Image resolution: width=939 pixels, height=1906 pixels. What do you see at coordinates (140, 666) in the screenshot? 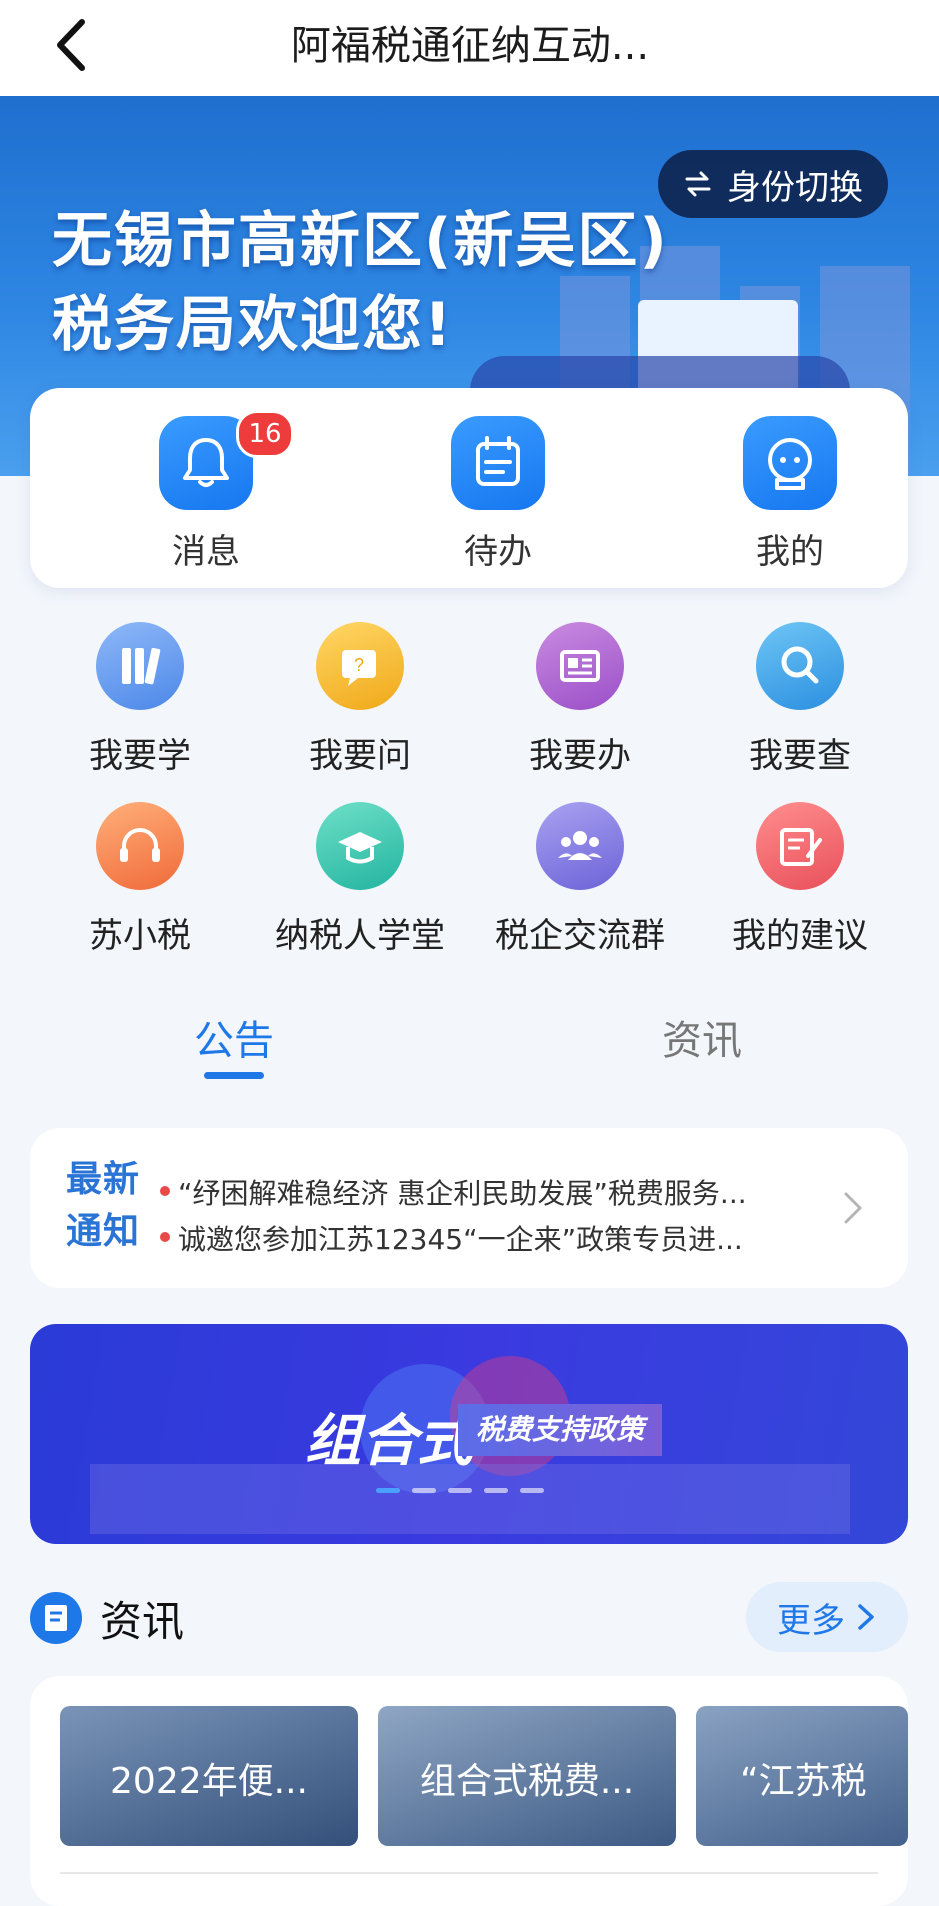
I see `books-icon` at bounding box center [140, 666].